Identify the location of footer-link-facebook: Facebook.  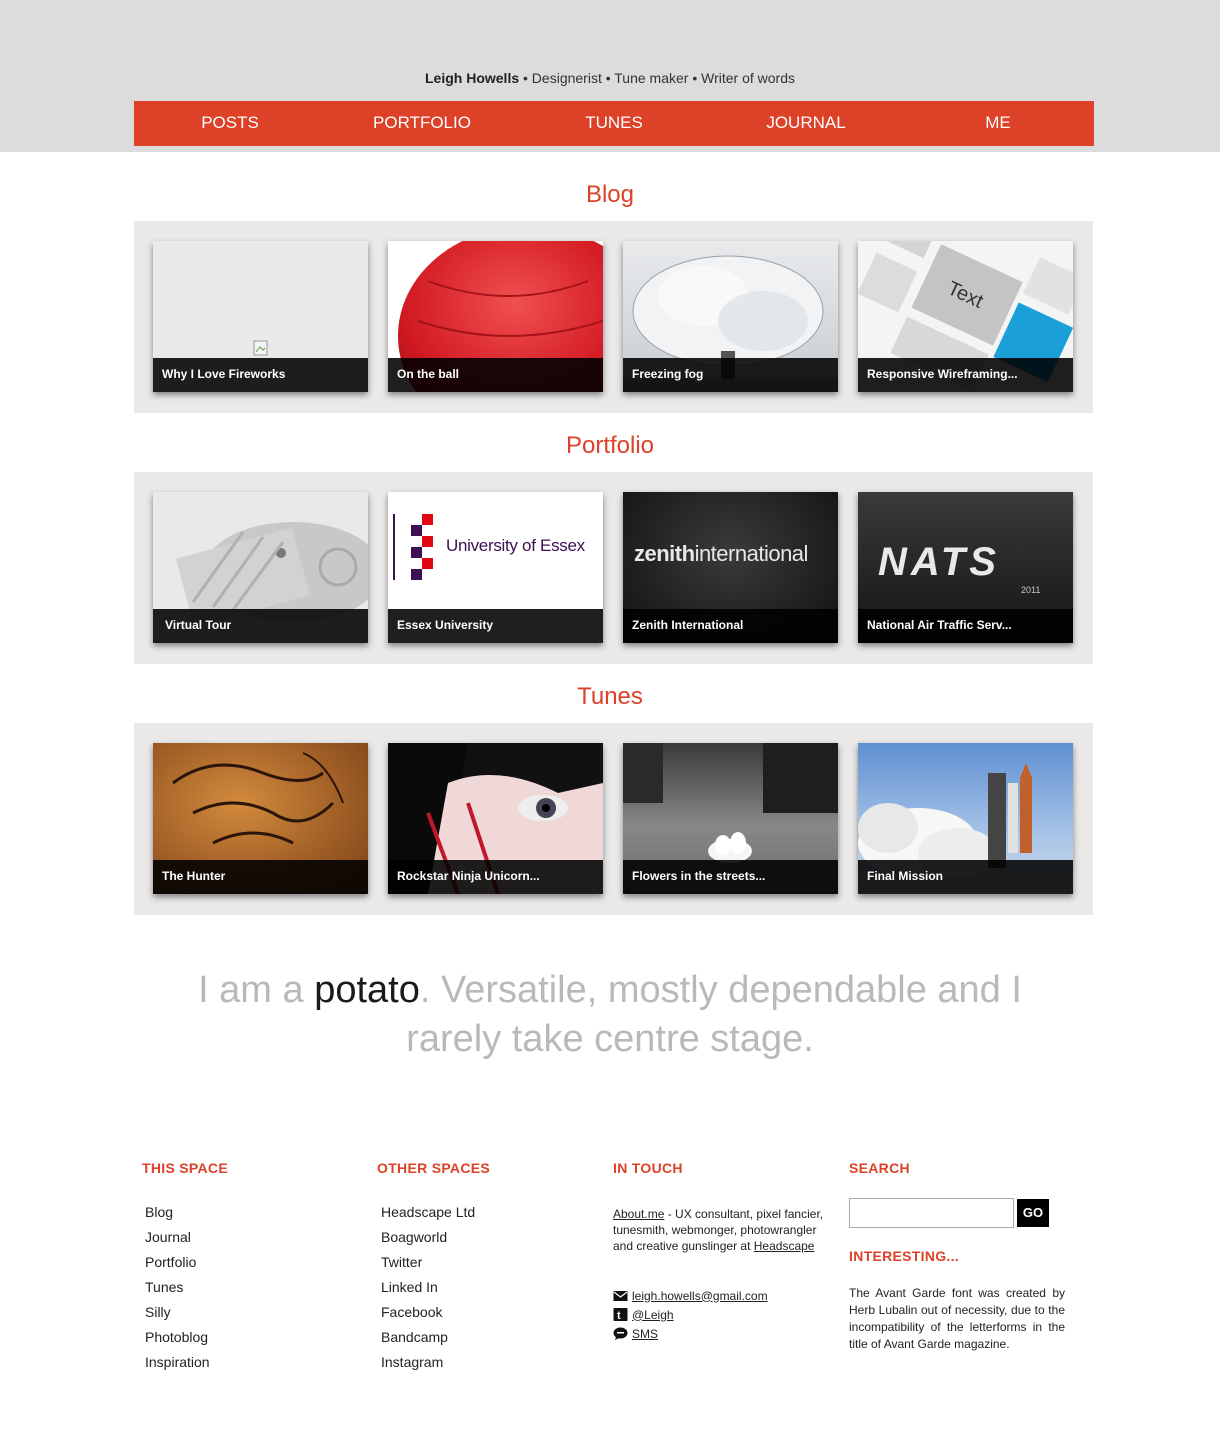
(482, 1312).